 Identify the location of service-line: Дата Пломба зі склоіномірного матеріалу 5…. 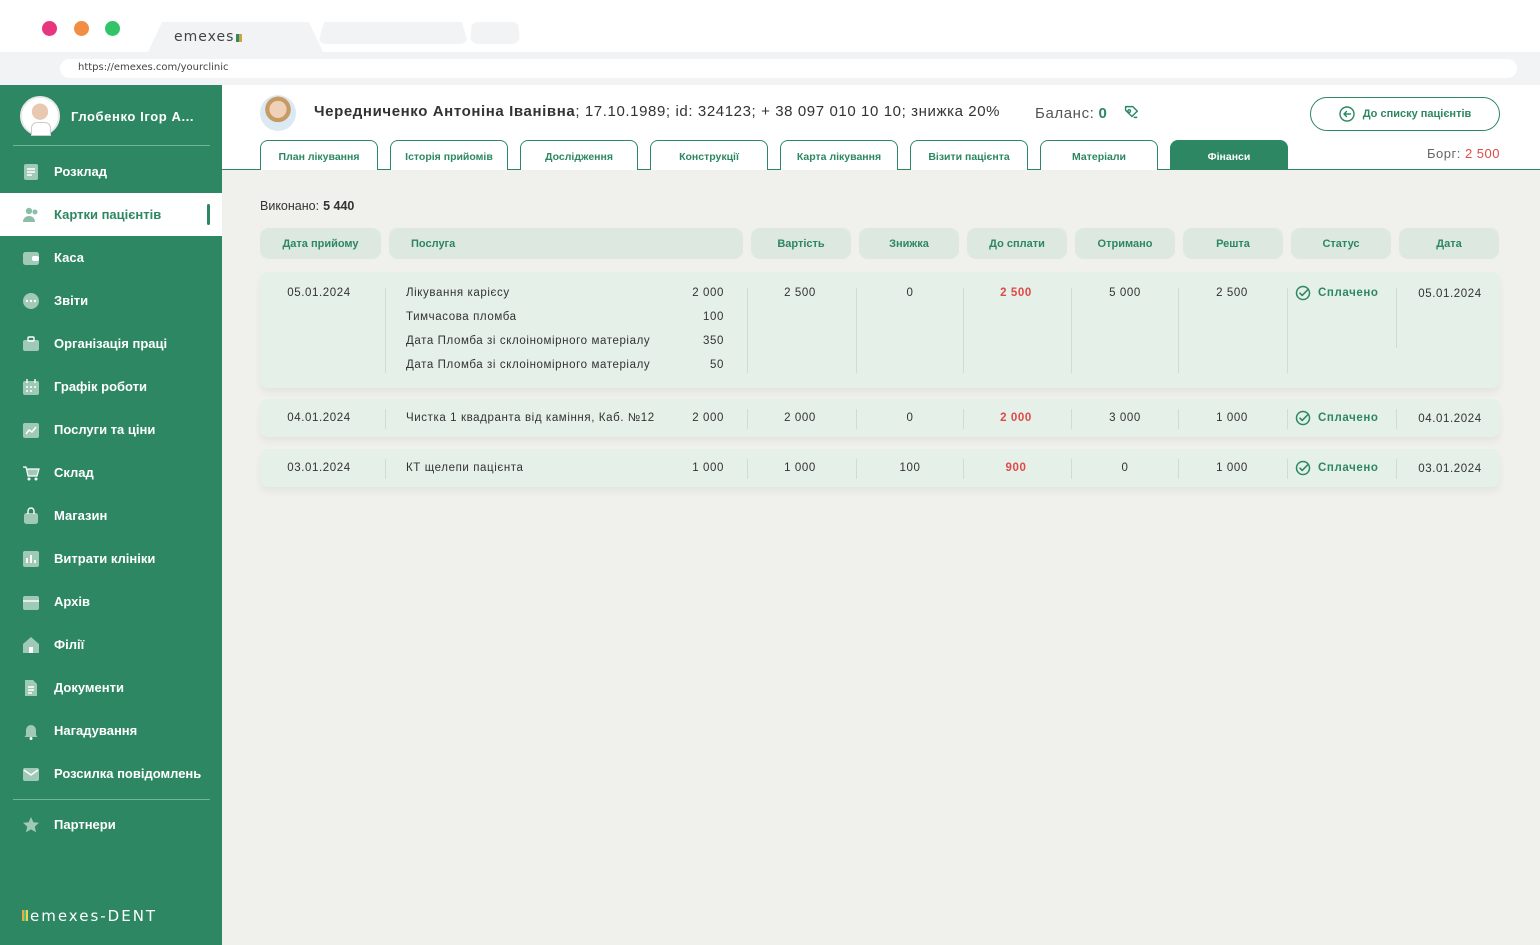
(565, 365).